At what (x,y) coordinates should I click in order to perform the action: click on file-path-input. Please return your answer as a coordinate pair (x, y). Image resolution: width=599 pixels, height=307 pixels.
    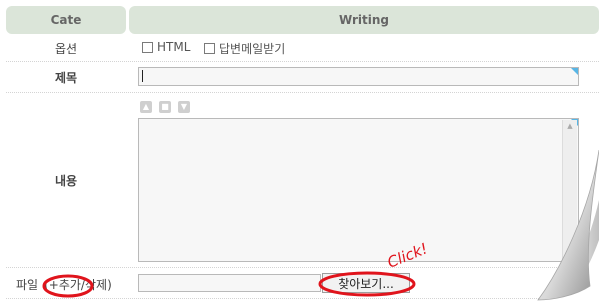
    Looking at the image, I should click on (229, 283).